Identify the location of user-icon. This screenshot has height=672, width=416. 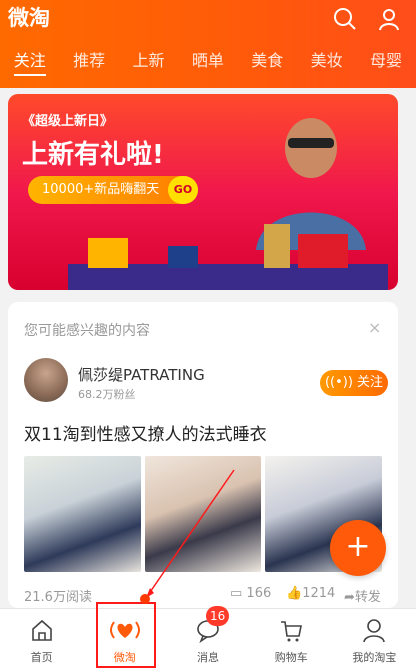
(374, 631).